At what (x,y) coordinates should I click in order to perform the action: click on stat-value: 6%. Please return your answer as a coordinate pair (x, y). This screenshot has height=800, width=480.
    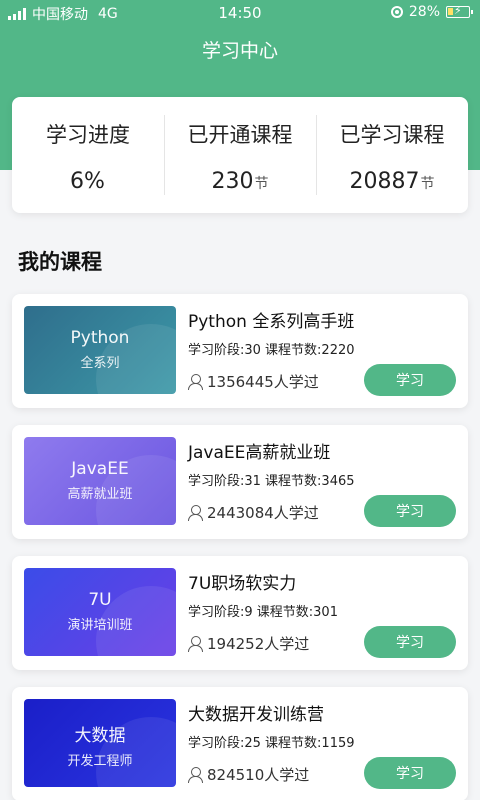
    Looking at the image, I should click on (87, 181).